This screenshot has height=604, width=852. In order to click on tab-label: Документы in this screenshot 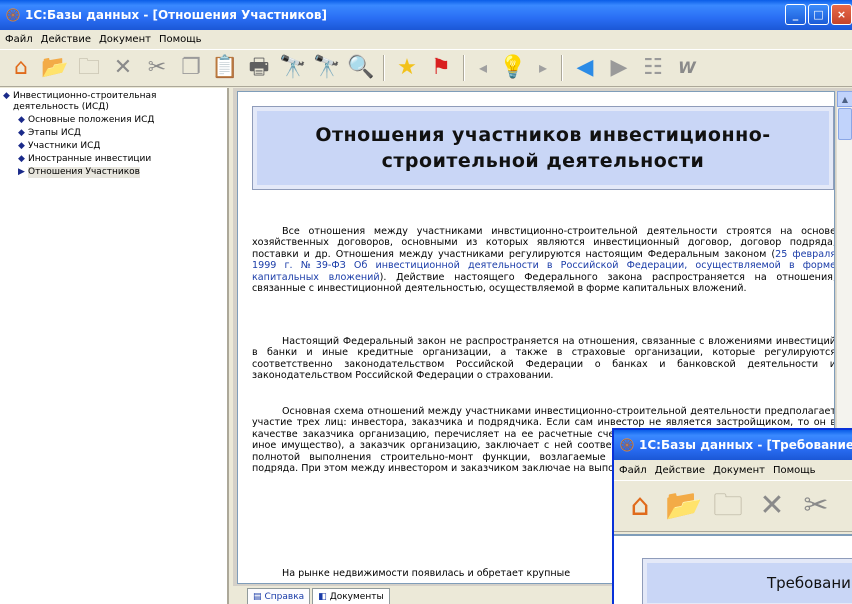, I will do `click(356, 596)`.